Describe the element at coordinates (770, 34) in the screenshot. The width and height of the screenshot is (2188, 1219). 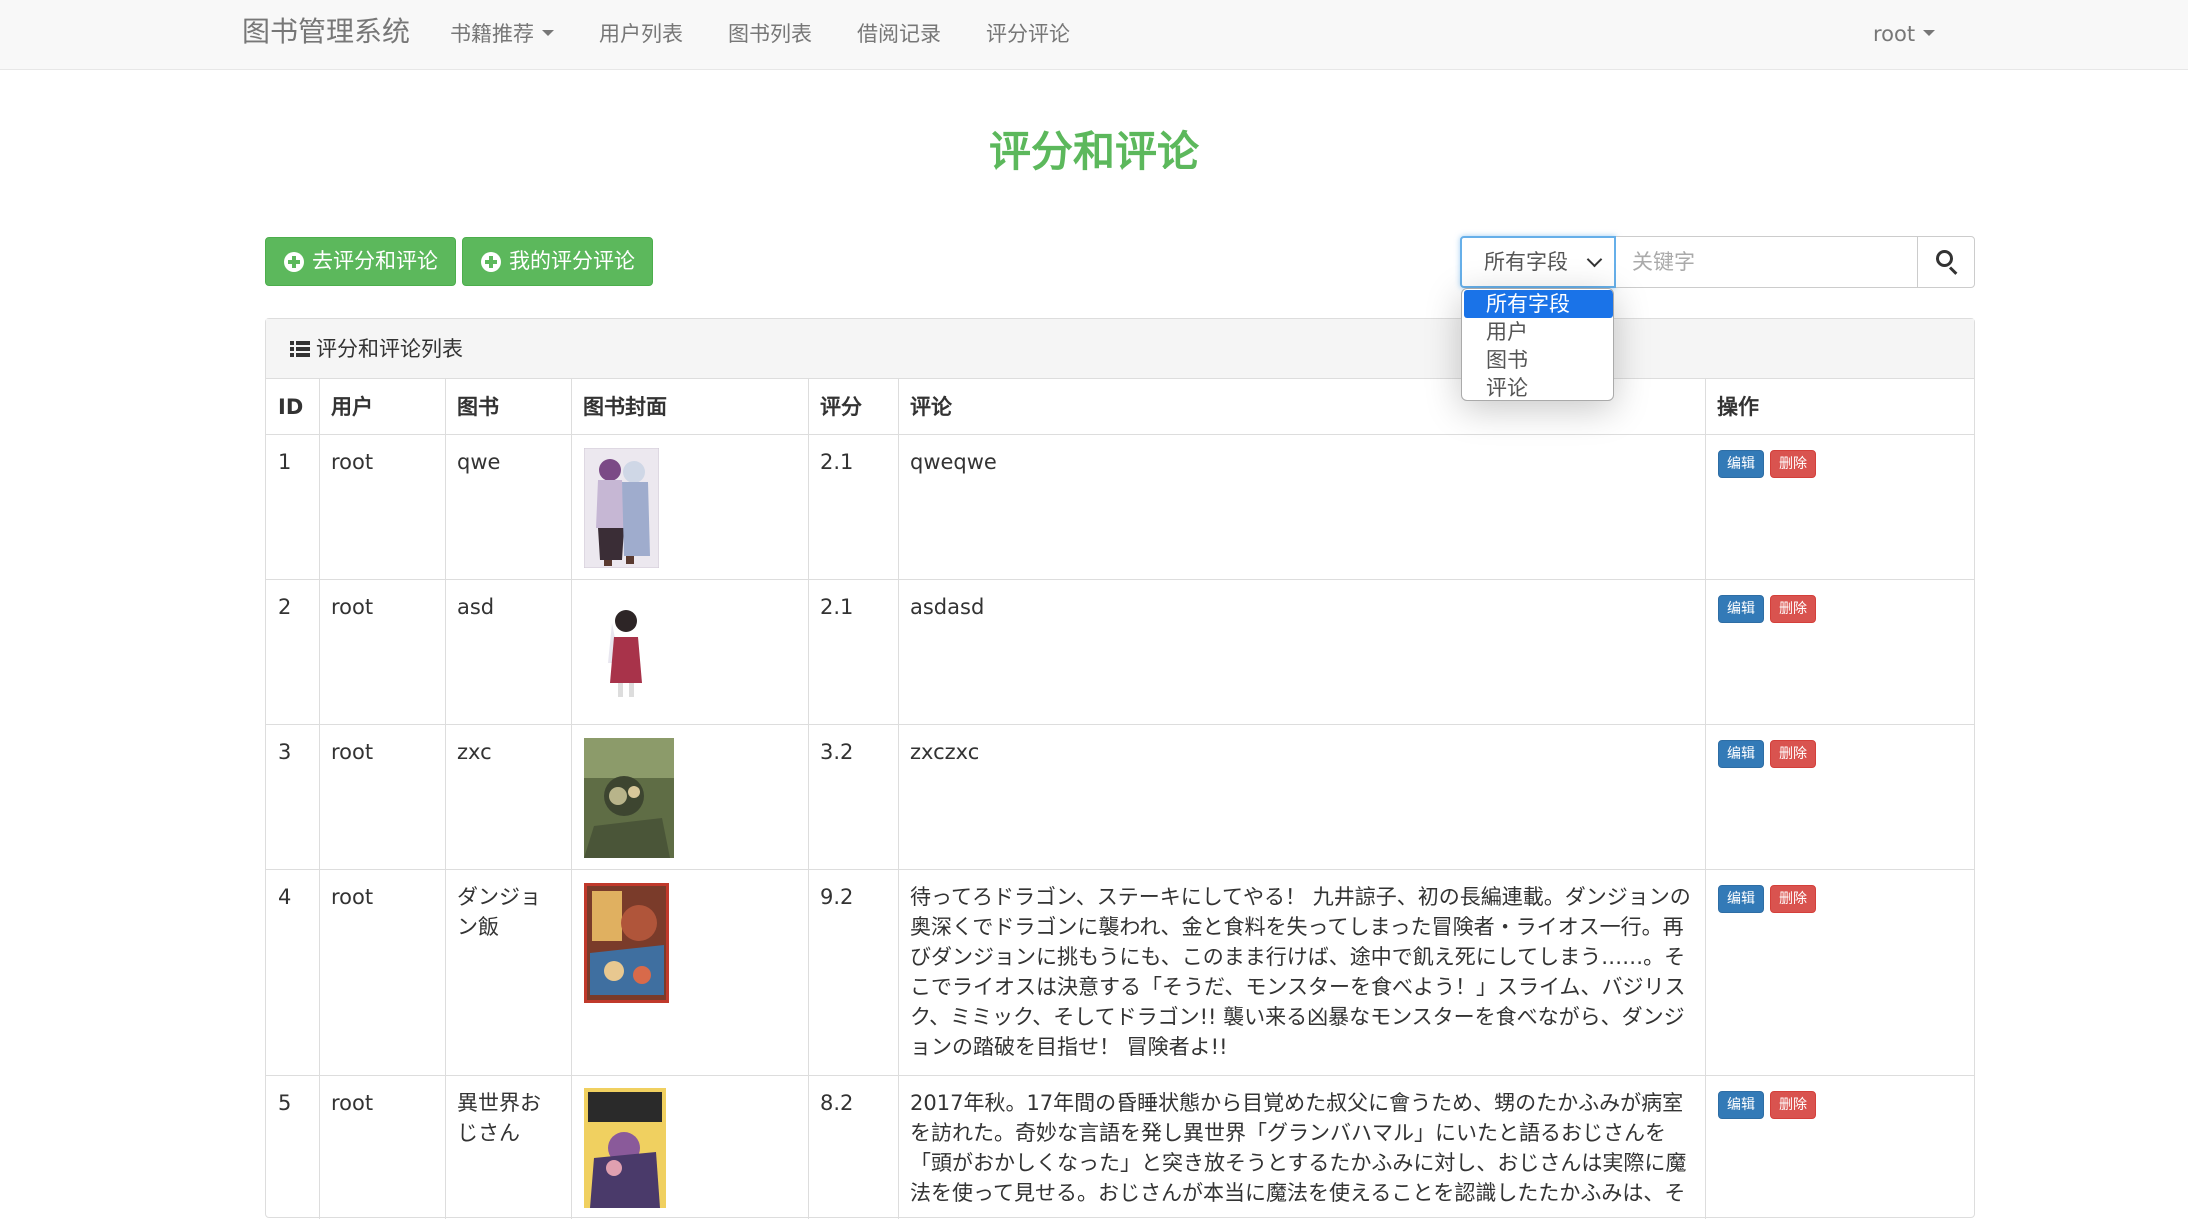
I see `nav-book-list: 图书列表` at that location.